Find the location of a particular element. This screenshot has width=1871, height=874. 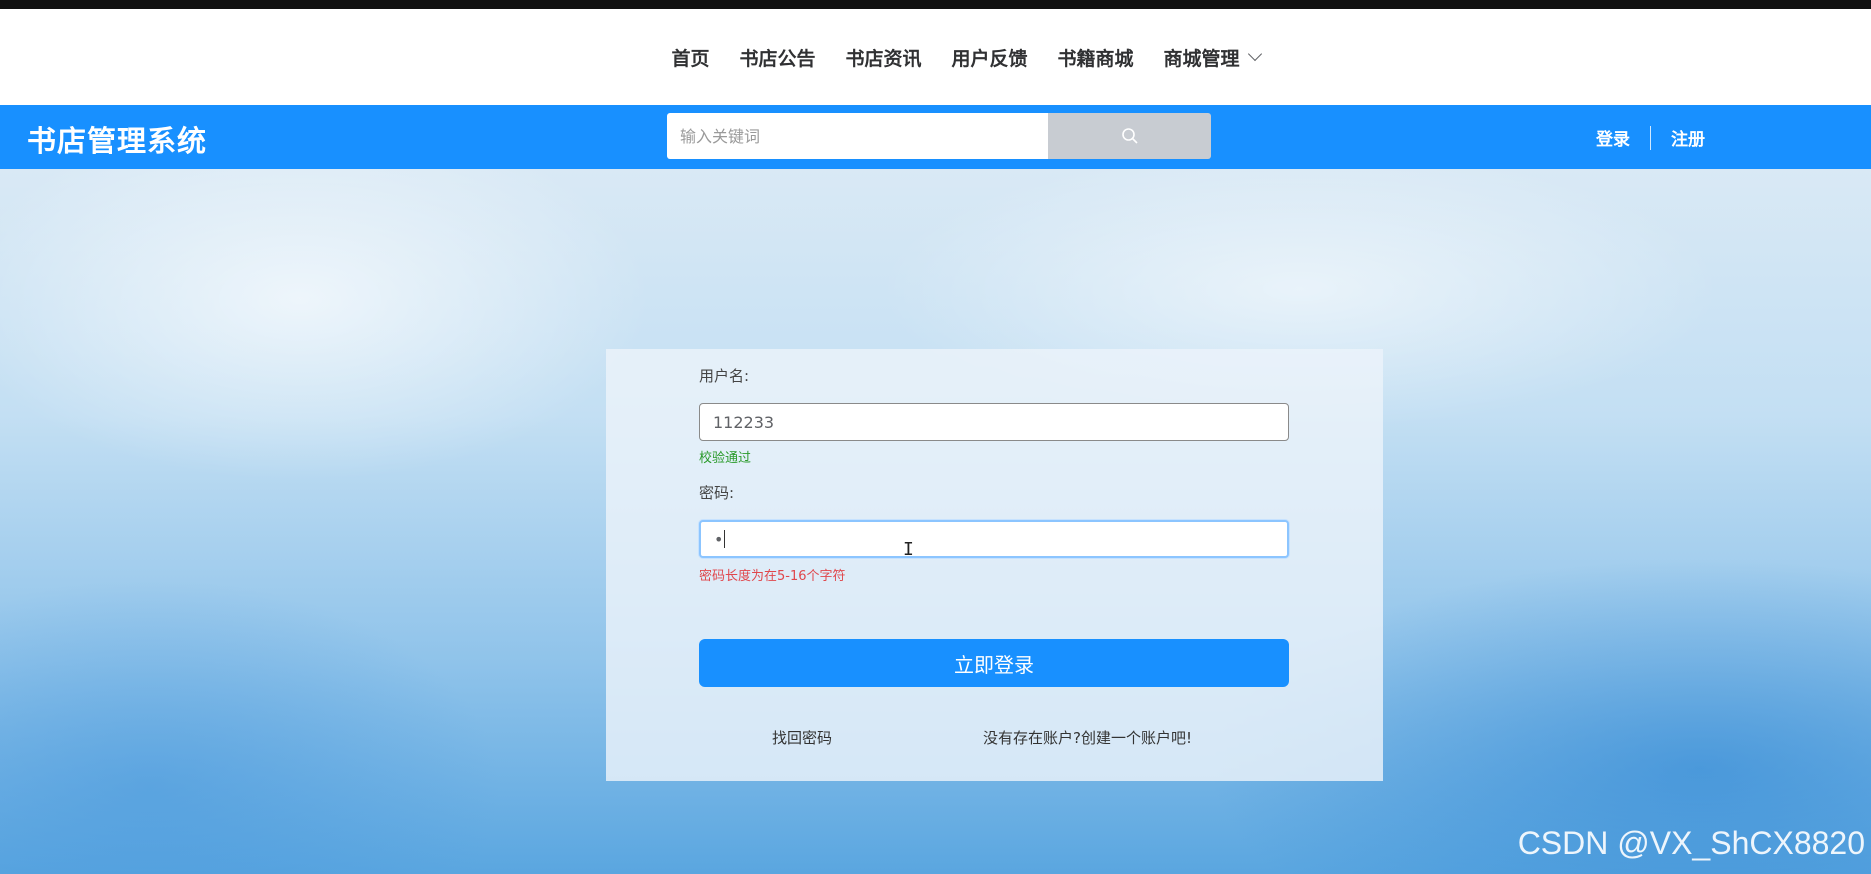

nav-item-home: 首页 is located at coordinates (690, 57).